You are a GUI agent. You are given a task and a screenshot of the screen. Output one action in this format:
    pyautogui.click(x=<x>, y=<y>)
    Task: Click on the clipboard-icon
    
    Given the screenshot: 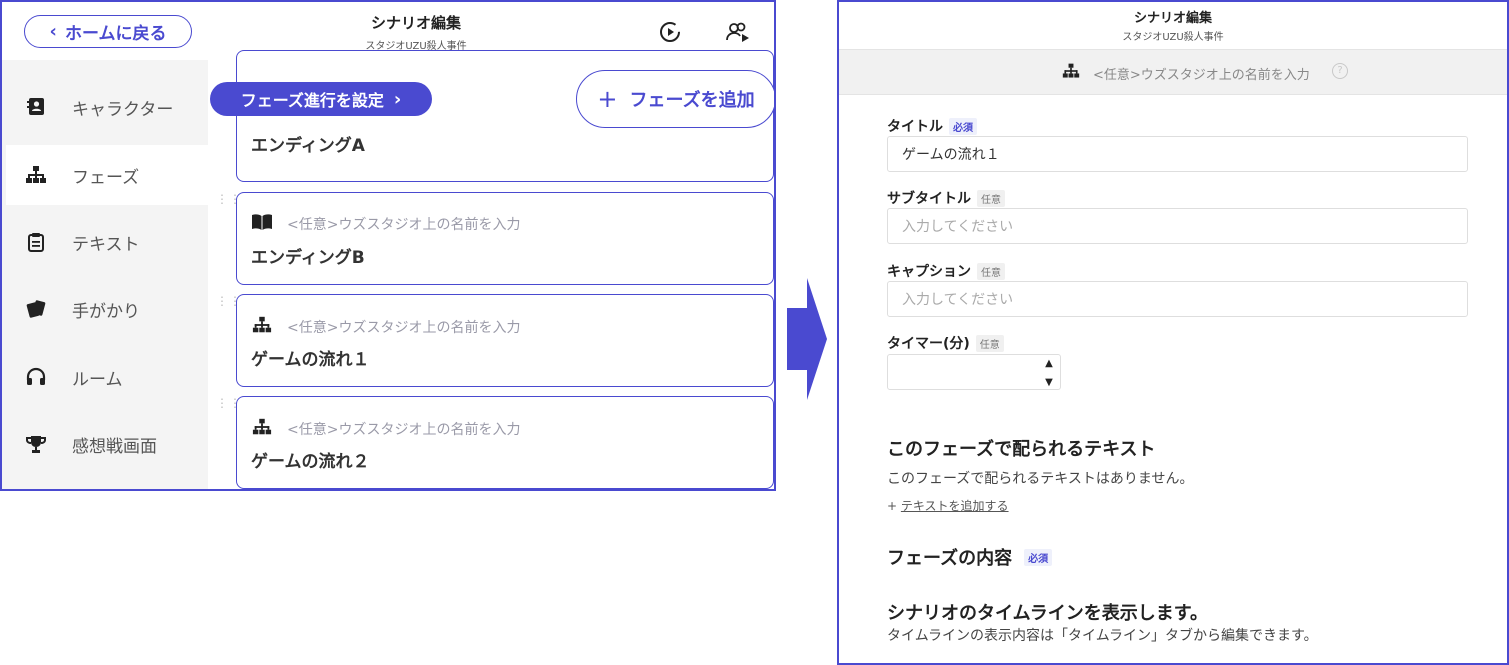 What is the action you would take?
    pyautogui.click(x=36, y=242)
    